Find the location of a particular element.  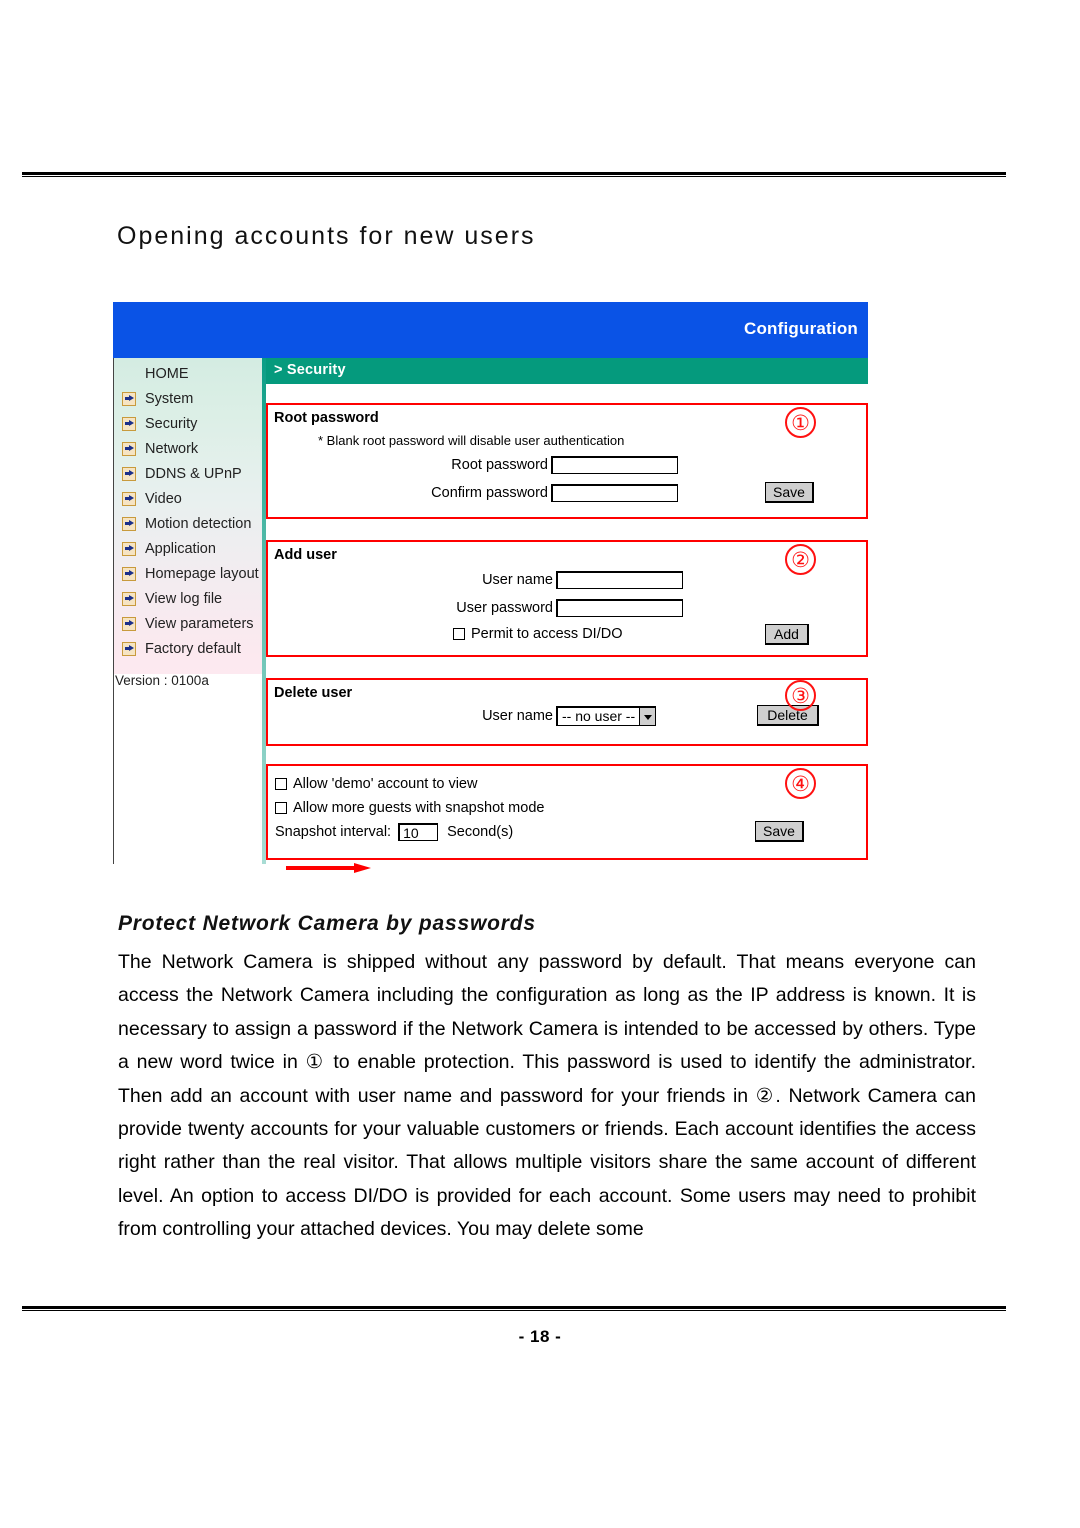

sidebar-item-label: Network is located at coordinates (172, 448).